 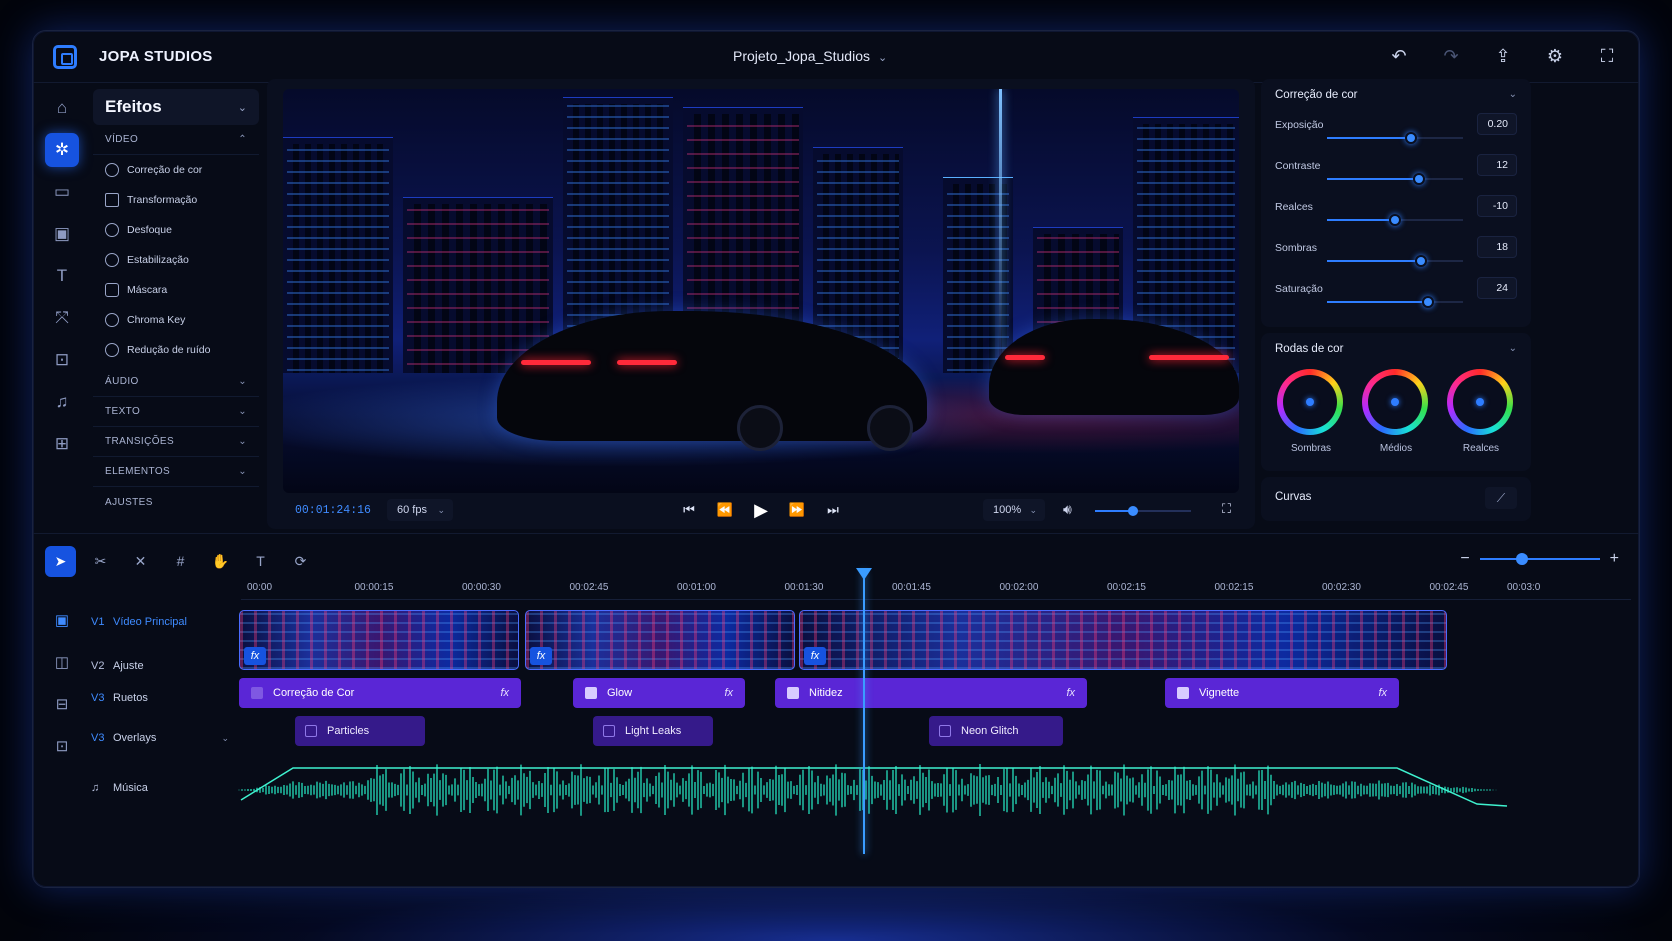 What do you see at coordinates (1396, 95) in the screenshot?
I see `color-correction-header: Correção de cor ⌄` at bounding box center [1396, 95].